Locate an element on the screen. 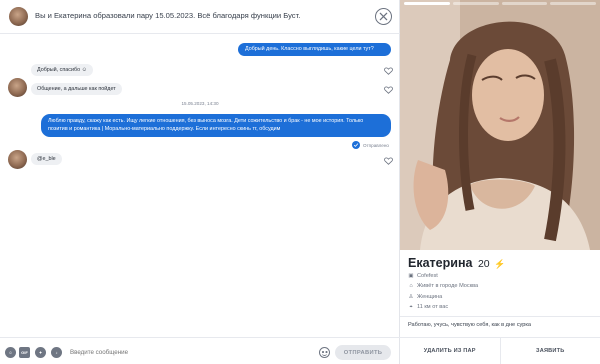 The image size is (600, 364). profile-actions: УДАЛИТЬ ИЗ ПАР ЗАЯВИТЬ is located at coordinates (500, 350).